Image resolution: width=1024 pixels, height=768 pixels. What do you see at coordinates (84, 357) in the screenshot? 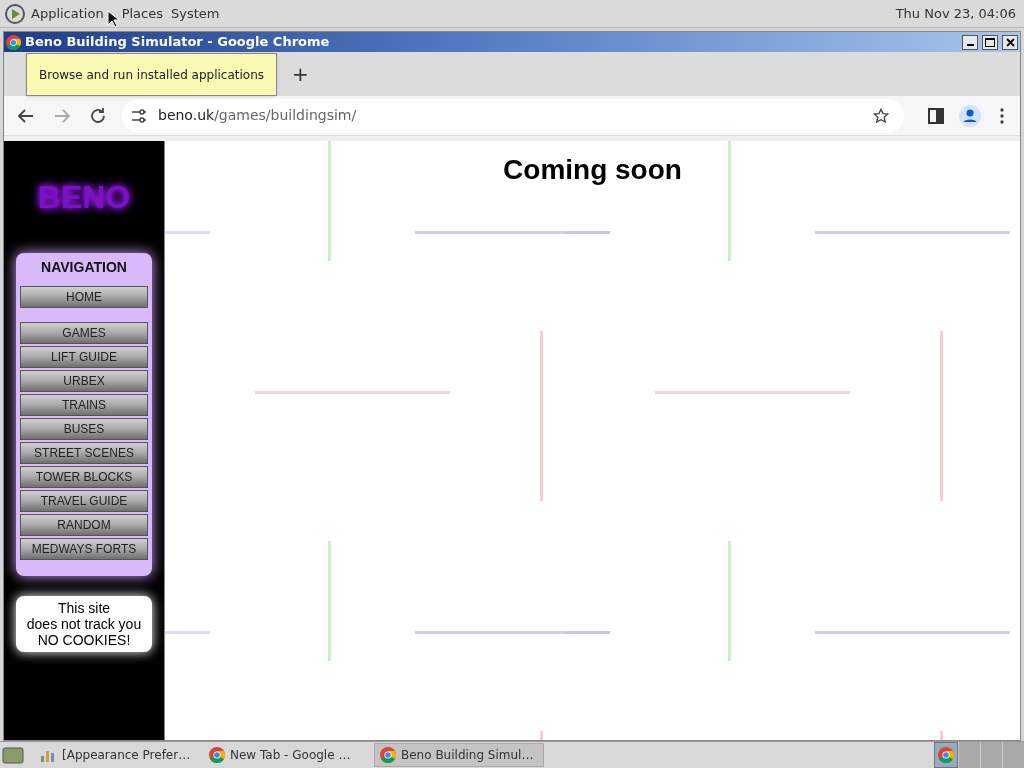
I see `nav-button: LIFT GUIDE` at bounding box center [84, 357].